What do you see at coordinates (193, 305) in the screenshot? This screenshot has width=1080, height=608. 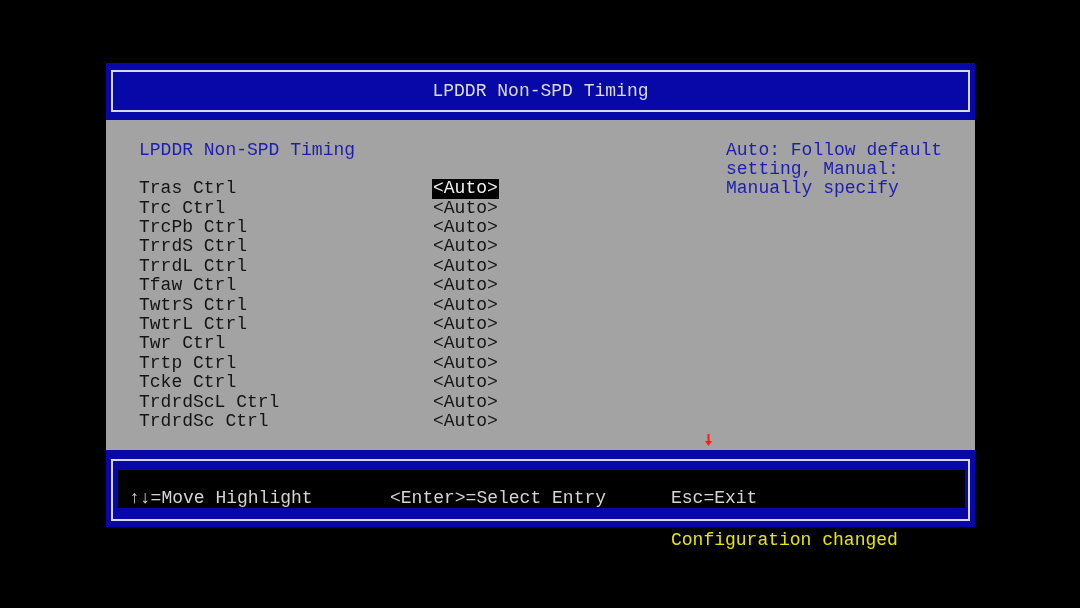 I see `setting-label: TwtrS Ctrl` at bounding box center [193, 305].